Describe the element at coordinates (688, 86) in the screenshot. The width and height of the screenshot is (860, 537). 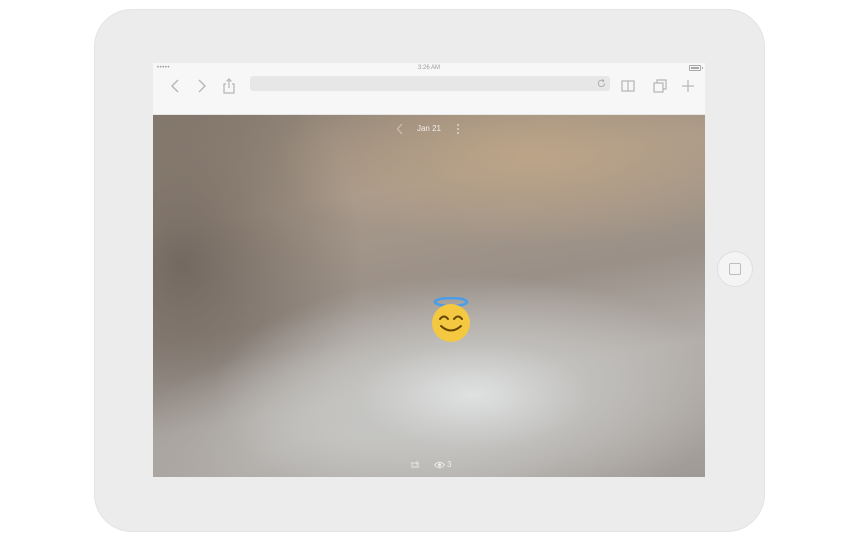
I see `new-tab-icon` at that location.